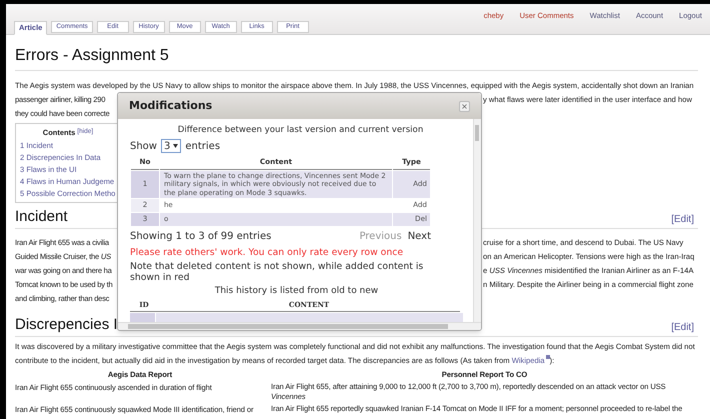  What do you see at coordinates (66, 324) in the screenshot?
I see `section-heading: Discrepencies I` at bounding box center [66, 324].